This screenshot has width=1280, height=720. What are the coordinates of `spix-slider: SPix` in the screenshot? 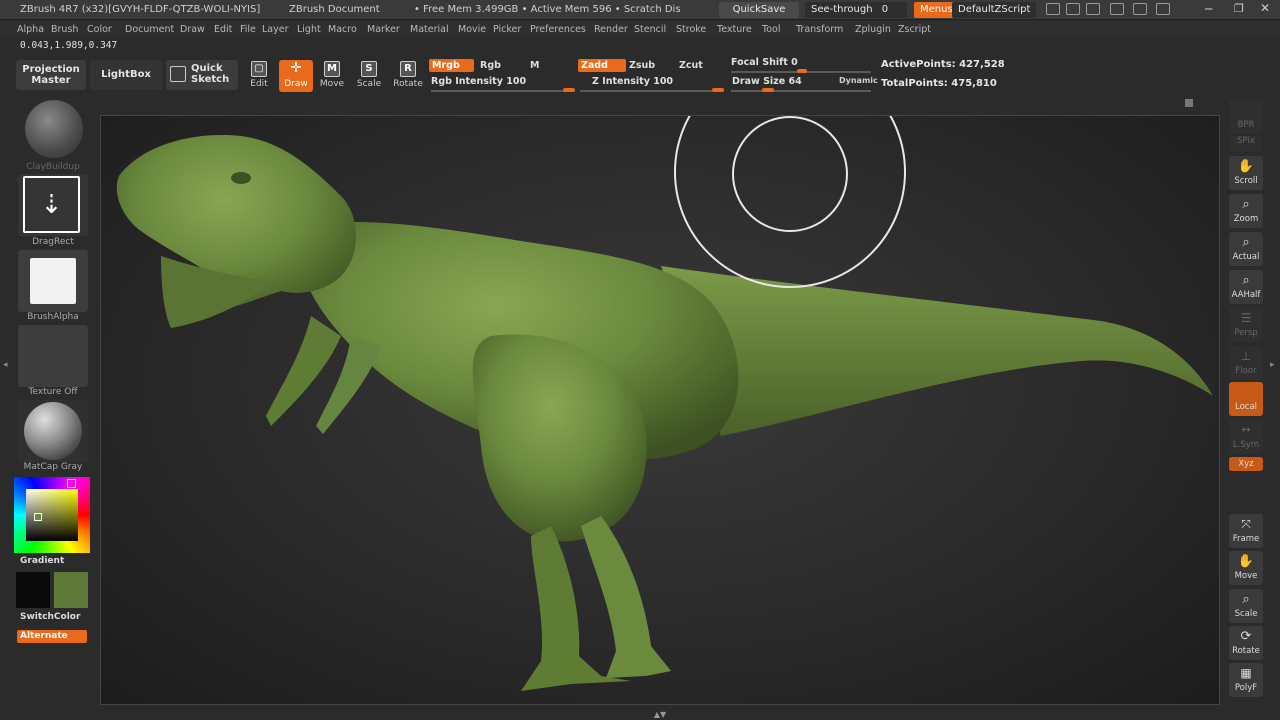 It's located at (1246, 144).